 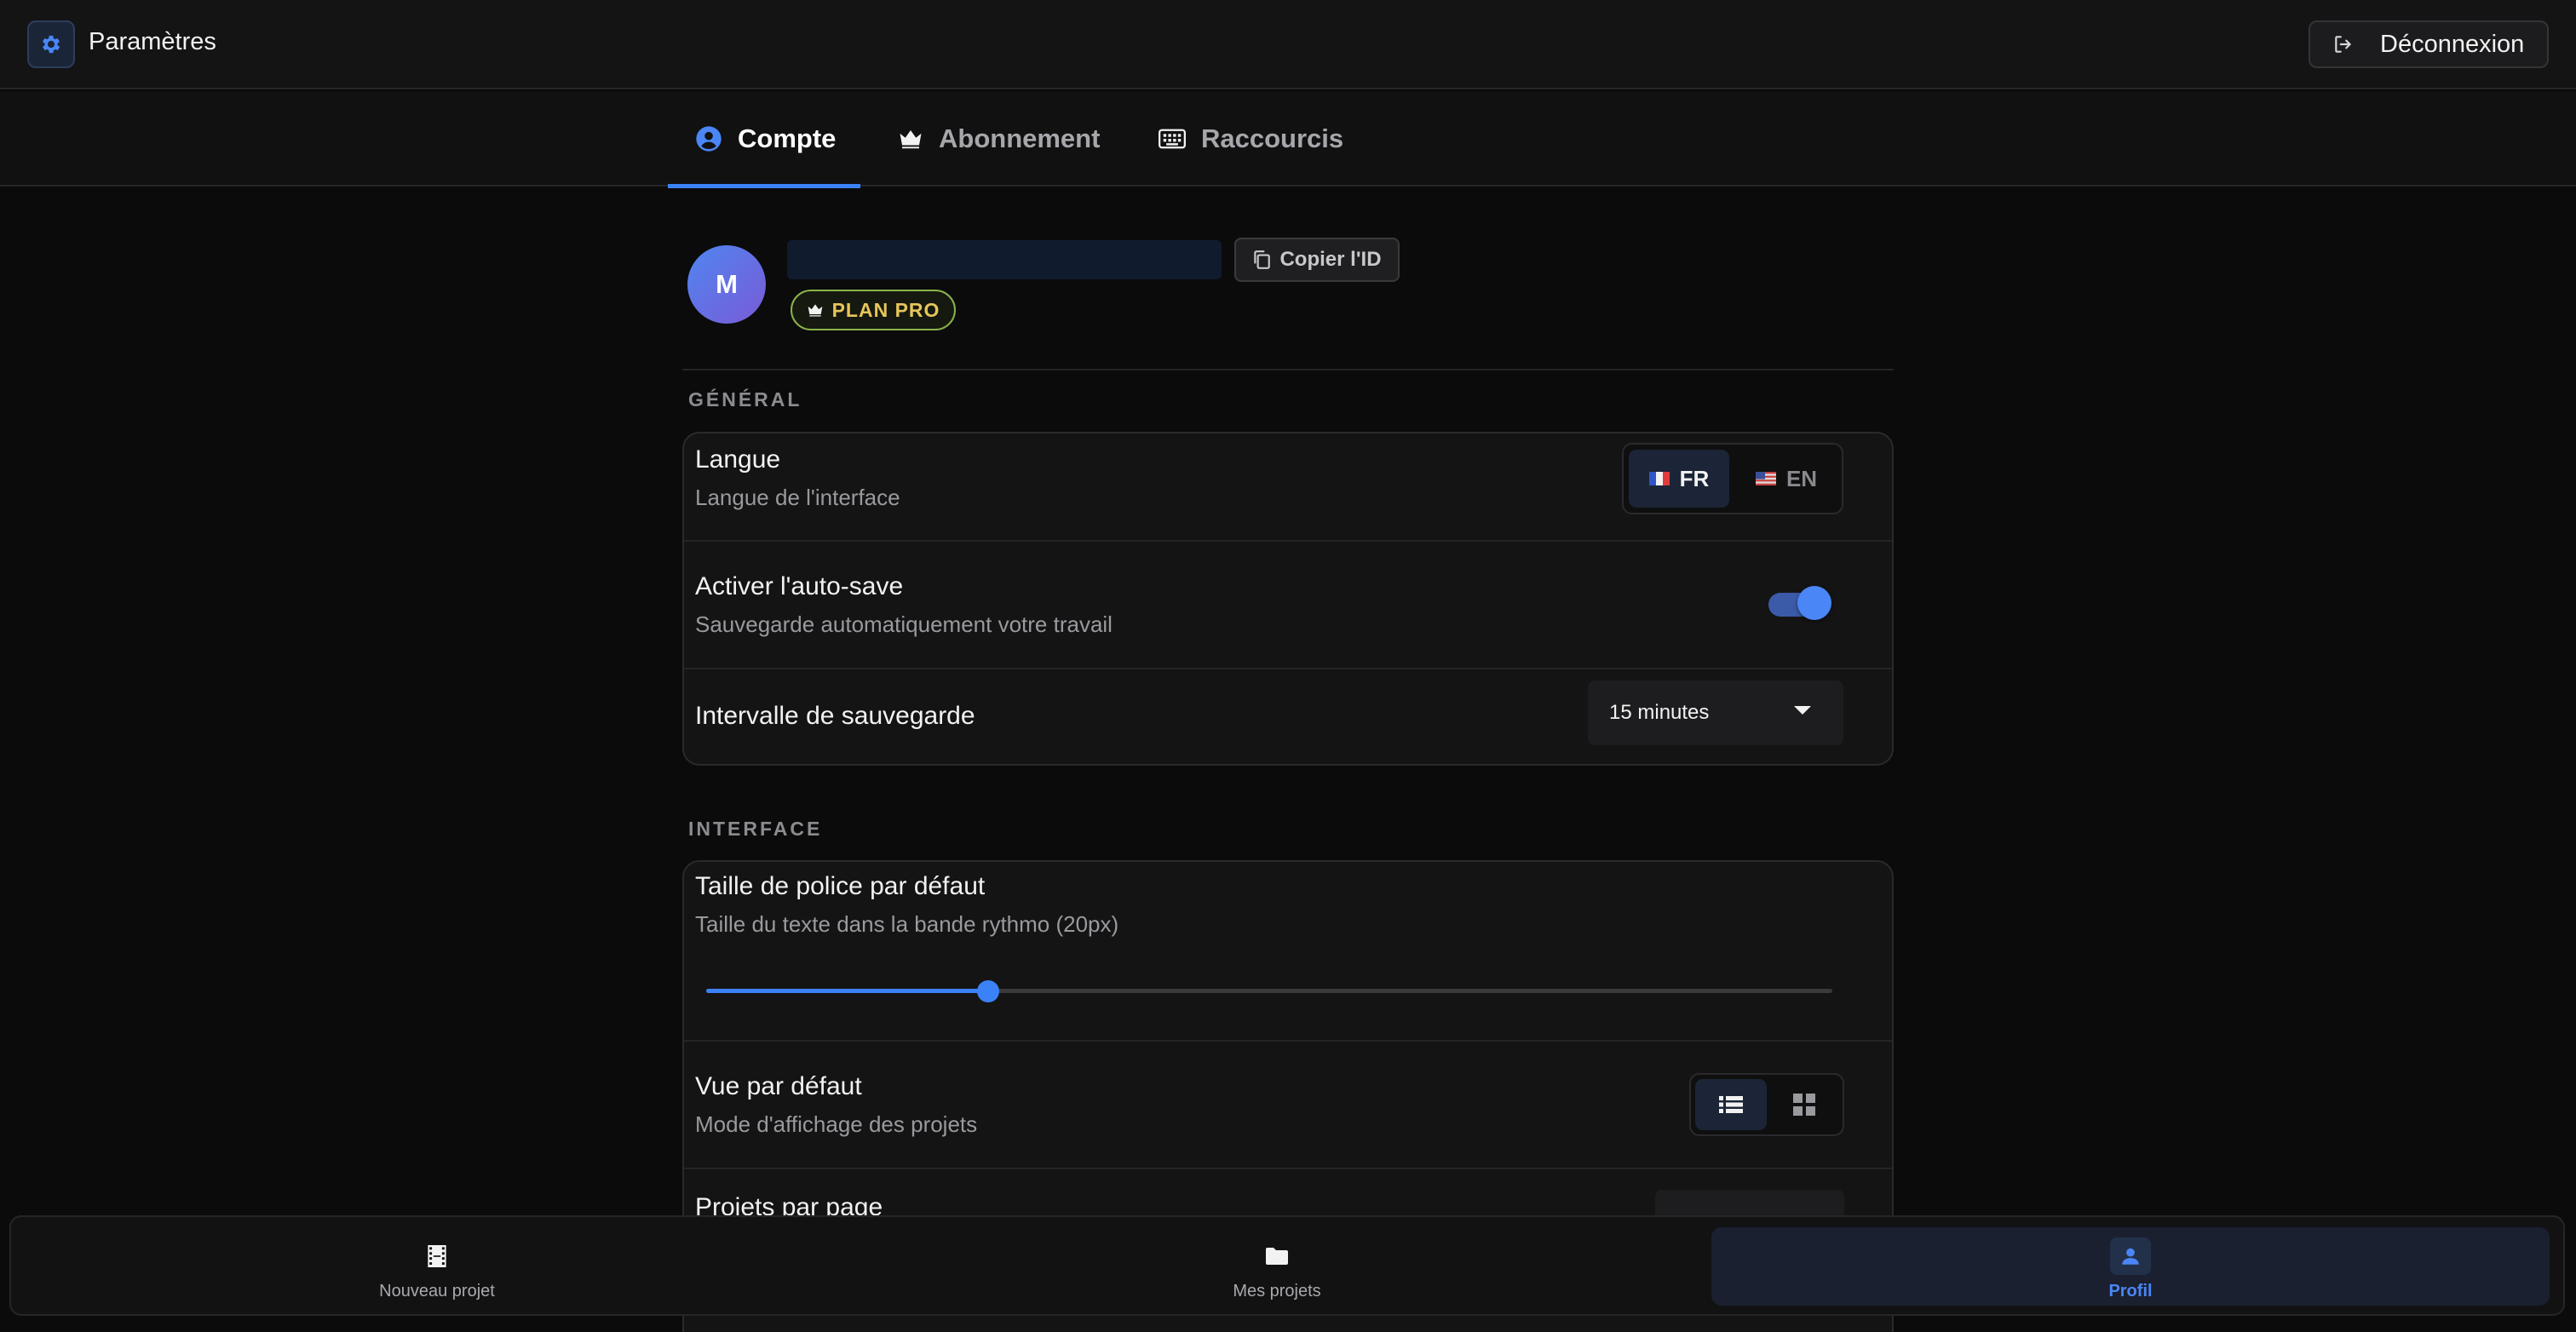 What do you see at coordinates (1288, 486) in the screenshot?
I see `setting-row-language: Langue Langue de l'interface FR EN` at bounding box center [1288, 486].